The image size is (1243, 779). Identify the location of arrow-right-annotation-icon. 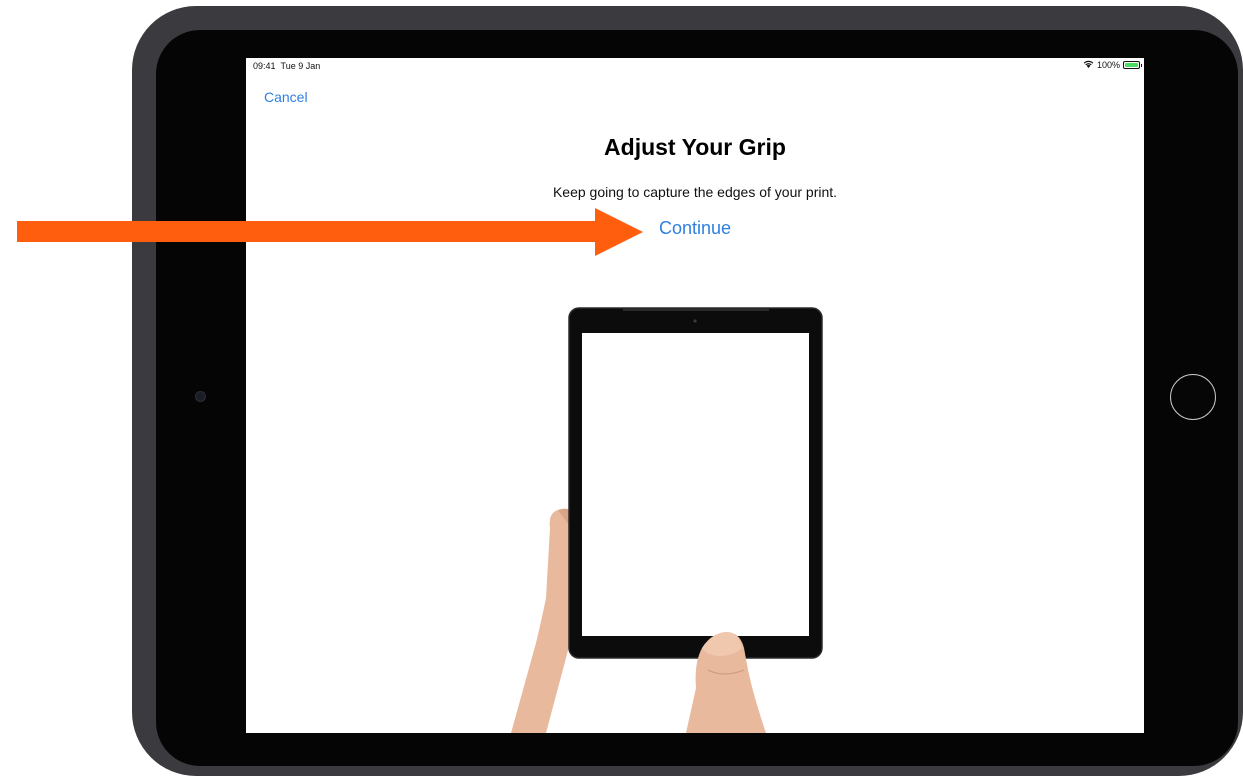
(619, 232).